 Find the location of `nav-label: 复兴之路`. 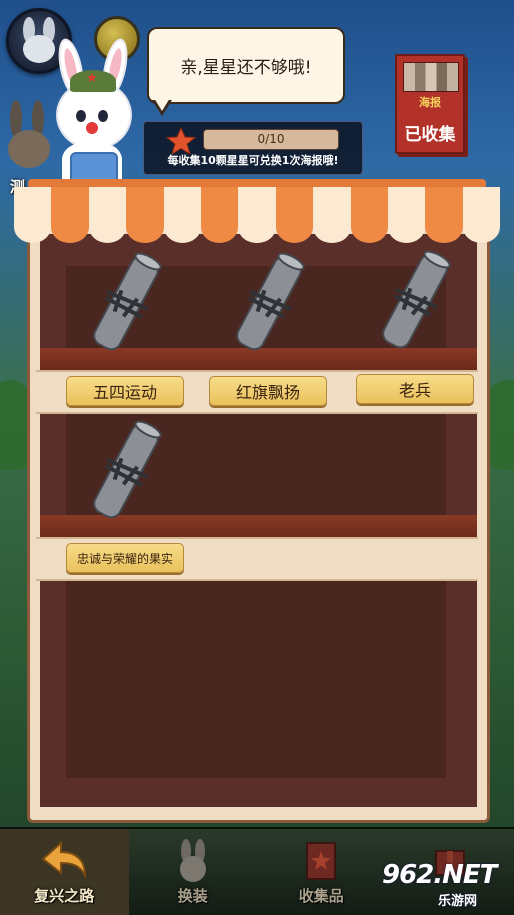

nav-label: 复兴之路 is located at coordinates (64, 895).